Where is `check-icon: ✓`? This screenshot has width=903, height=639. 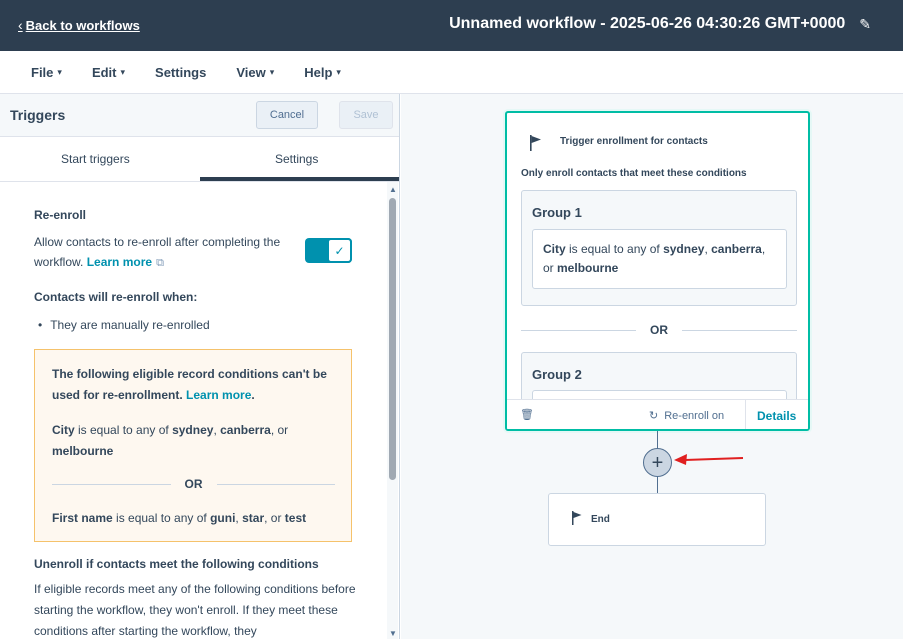
check-icon: ✓ is located at coordinates (339, 250).